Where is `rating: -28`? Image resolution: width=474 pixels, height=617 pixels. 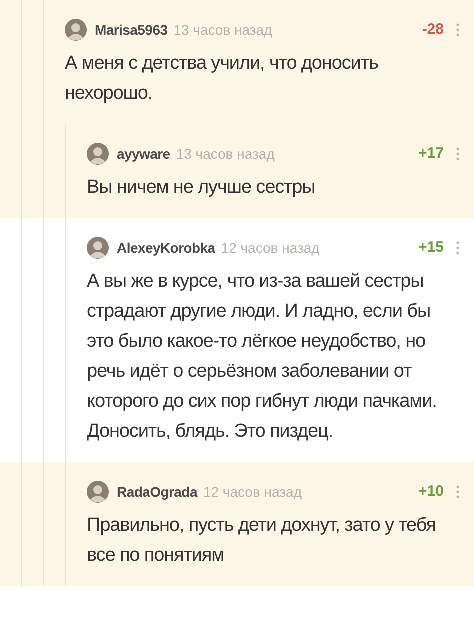
rating: -28 is located at coordinates (433, 30).